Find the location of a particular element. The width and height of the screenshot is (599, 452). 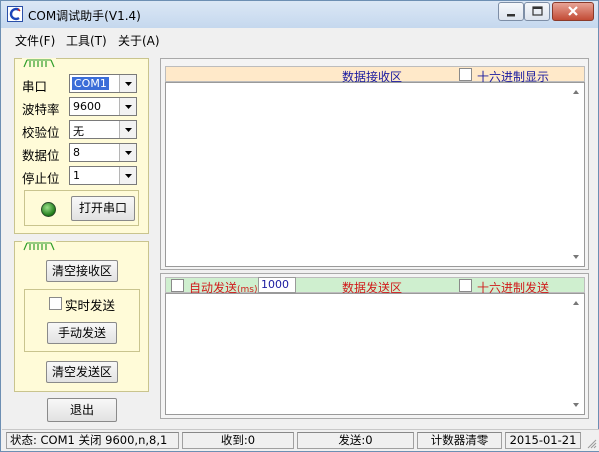

stopbits-value: 1 is located at coordinates (76, 175).